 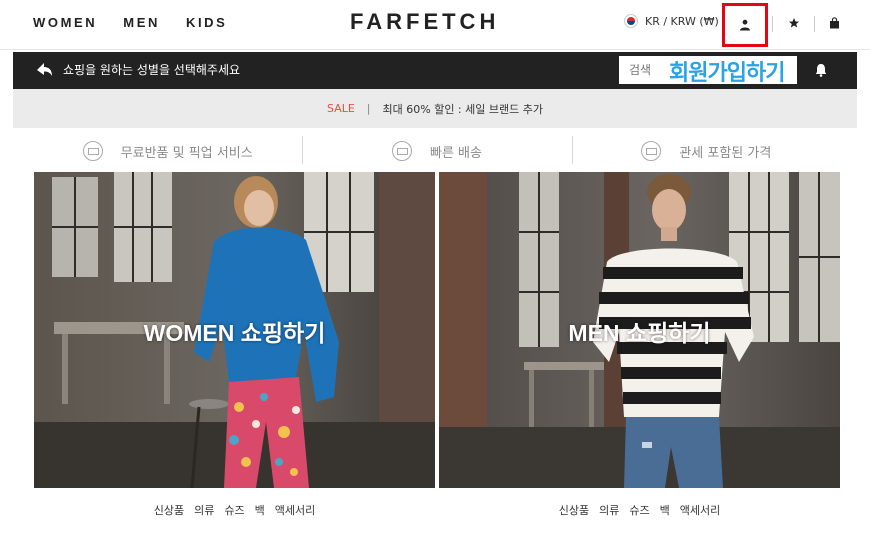 I want to click on service-fast-delivery: 빠른 배송, so click(x=436, y=151).